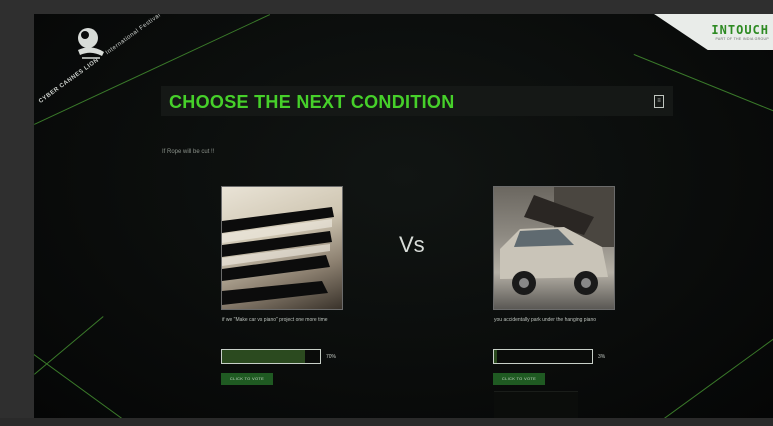 This screenshot has width=773, height=426. I want to click on document-icon: ≡, so click(659, 101).